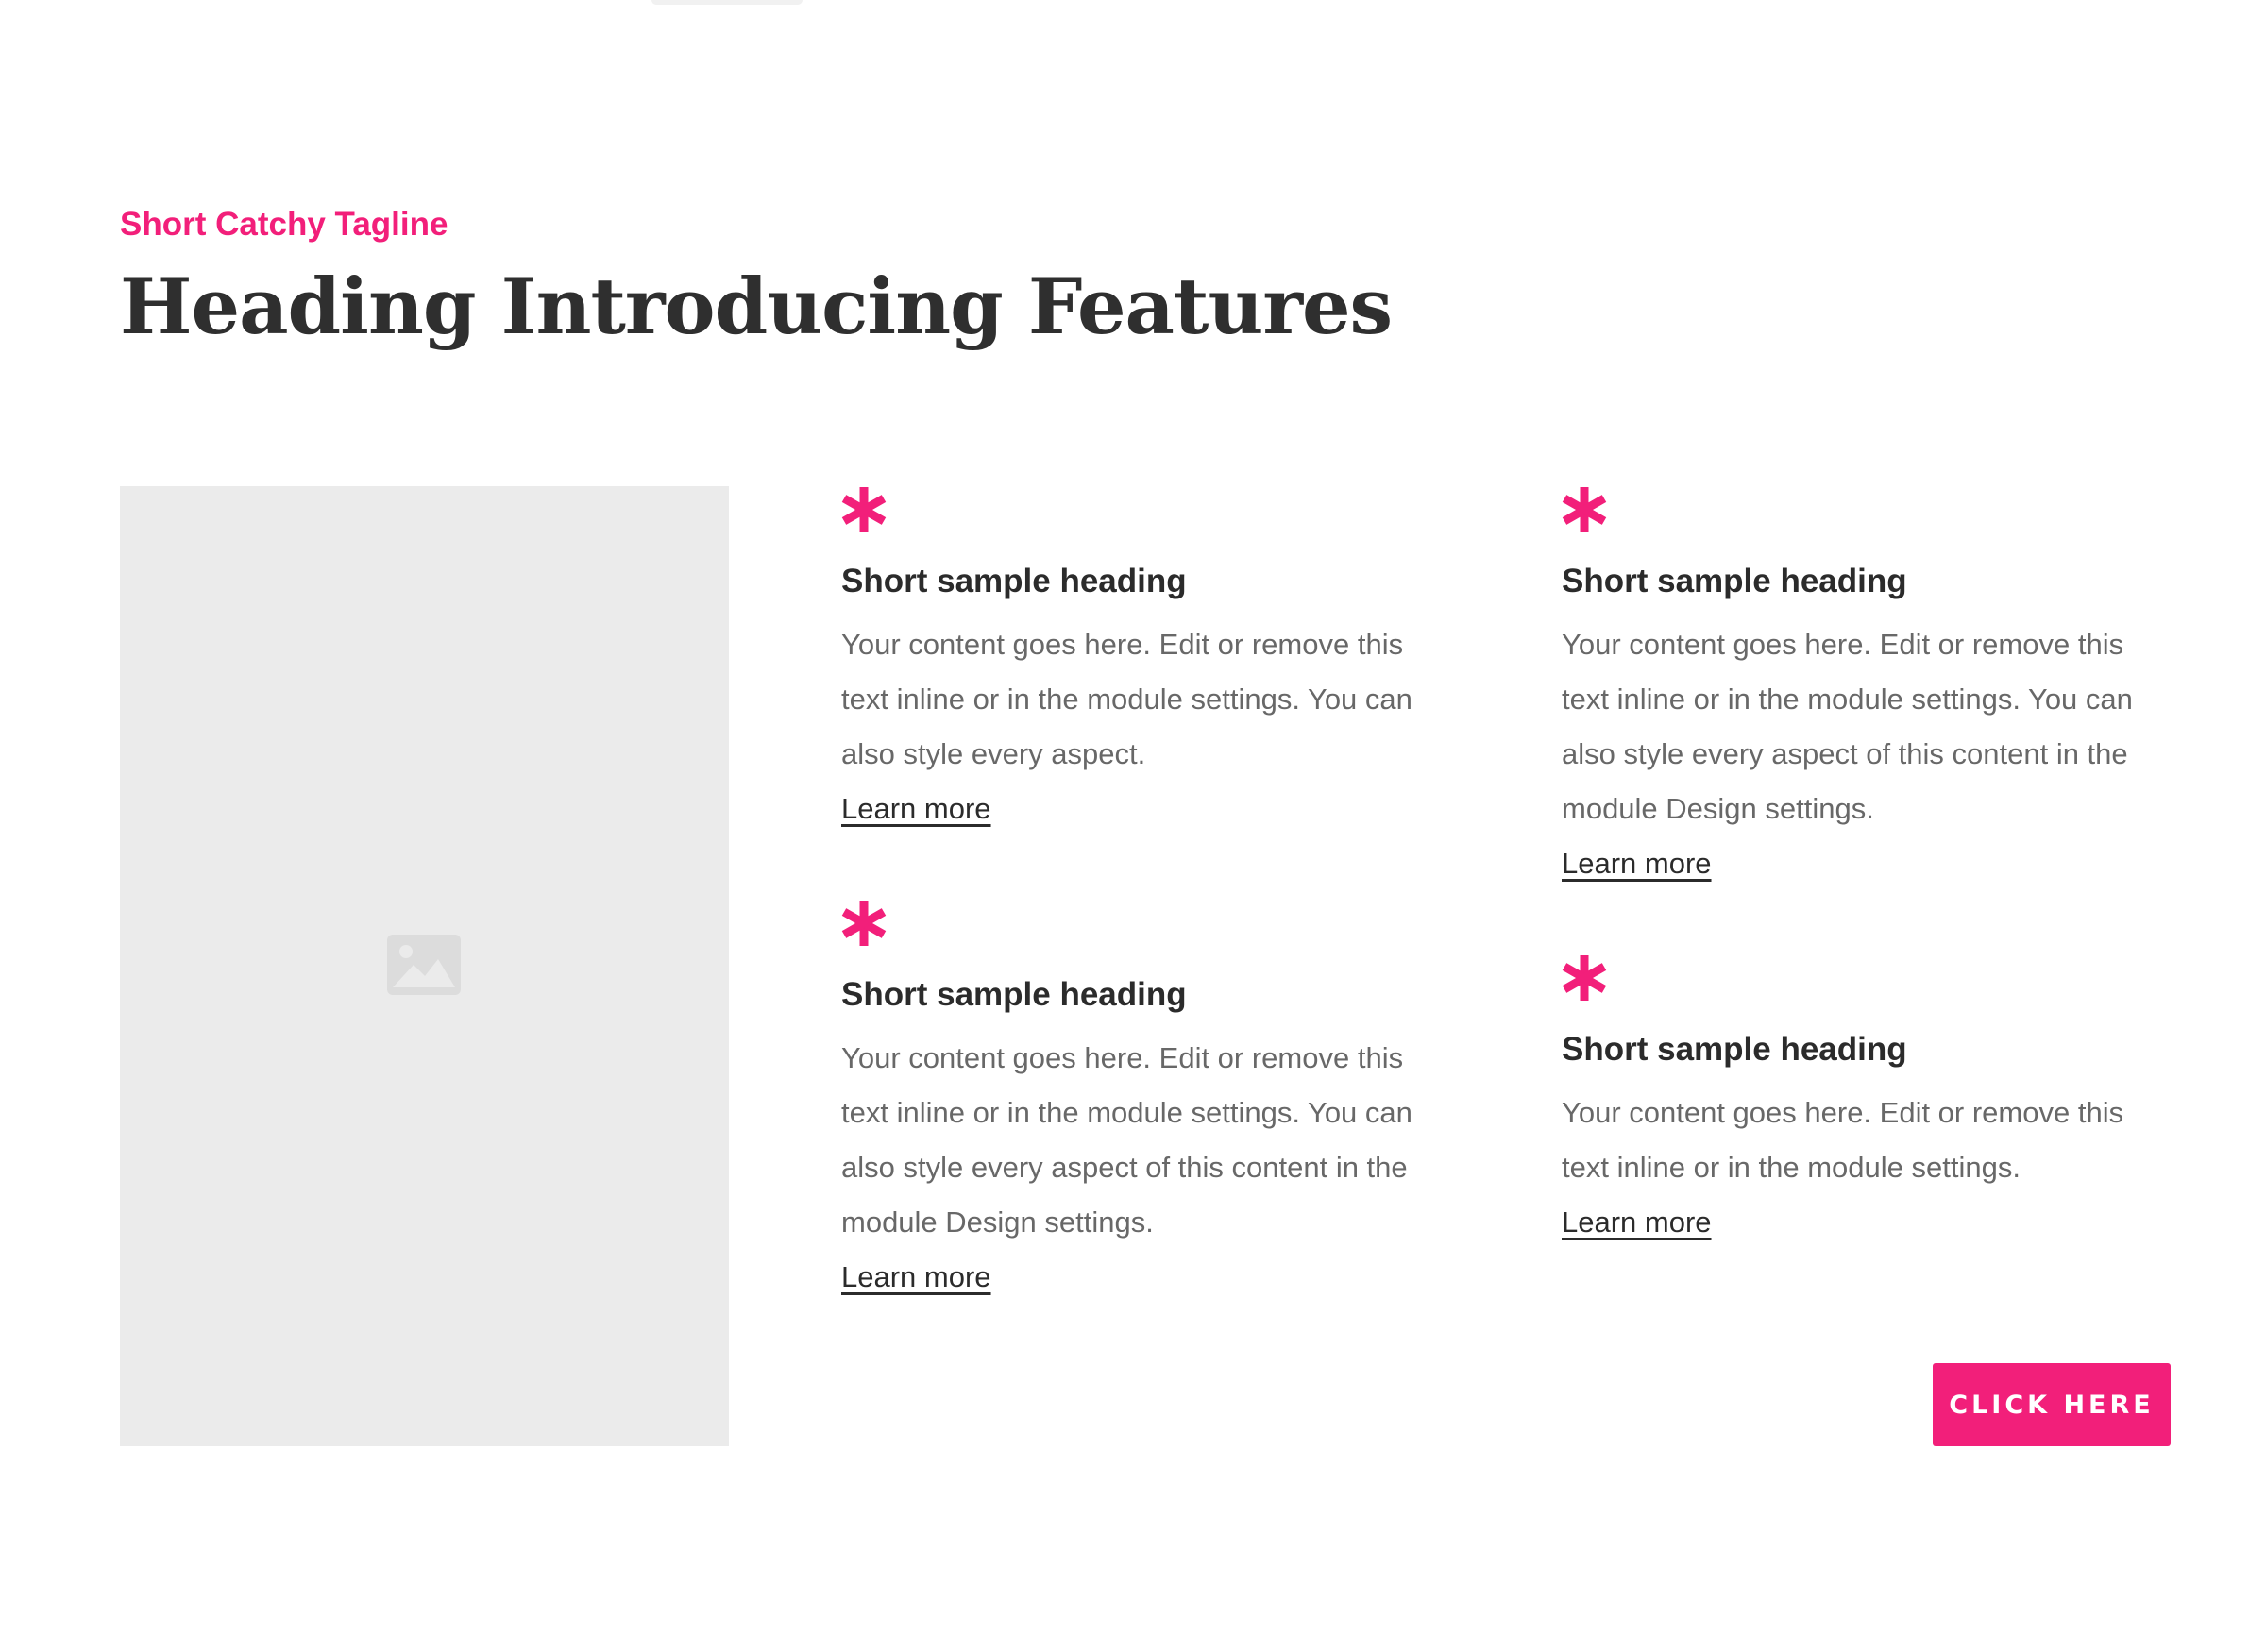  What do you see at coordinates (284, 224) in the screenshot?
I see `tagline: Short Catchy Tagline` at bounding box center [284, 224].